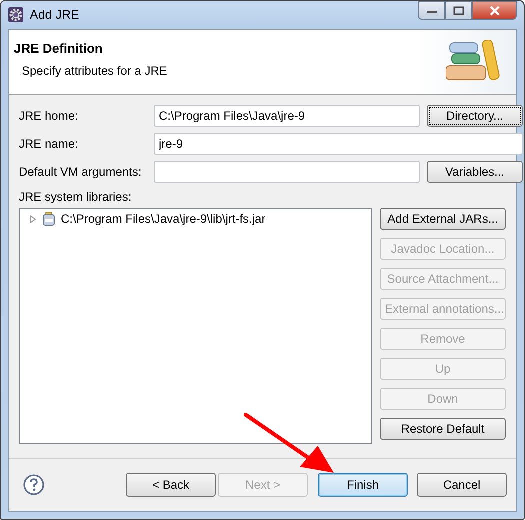 The image size is (525, 520). Describe the element at coordinates (462, 485) in the screenshot. I see `dialog-button: Cancel` at that location.